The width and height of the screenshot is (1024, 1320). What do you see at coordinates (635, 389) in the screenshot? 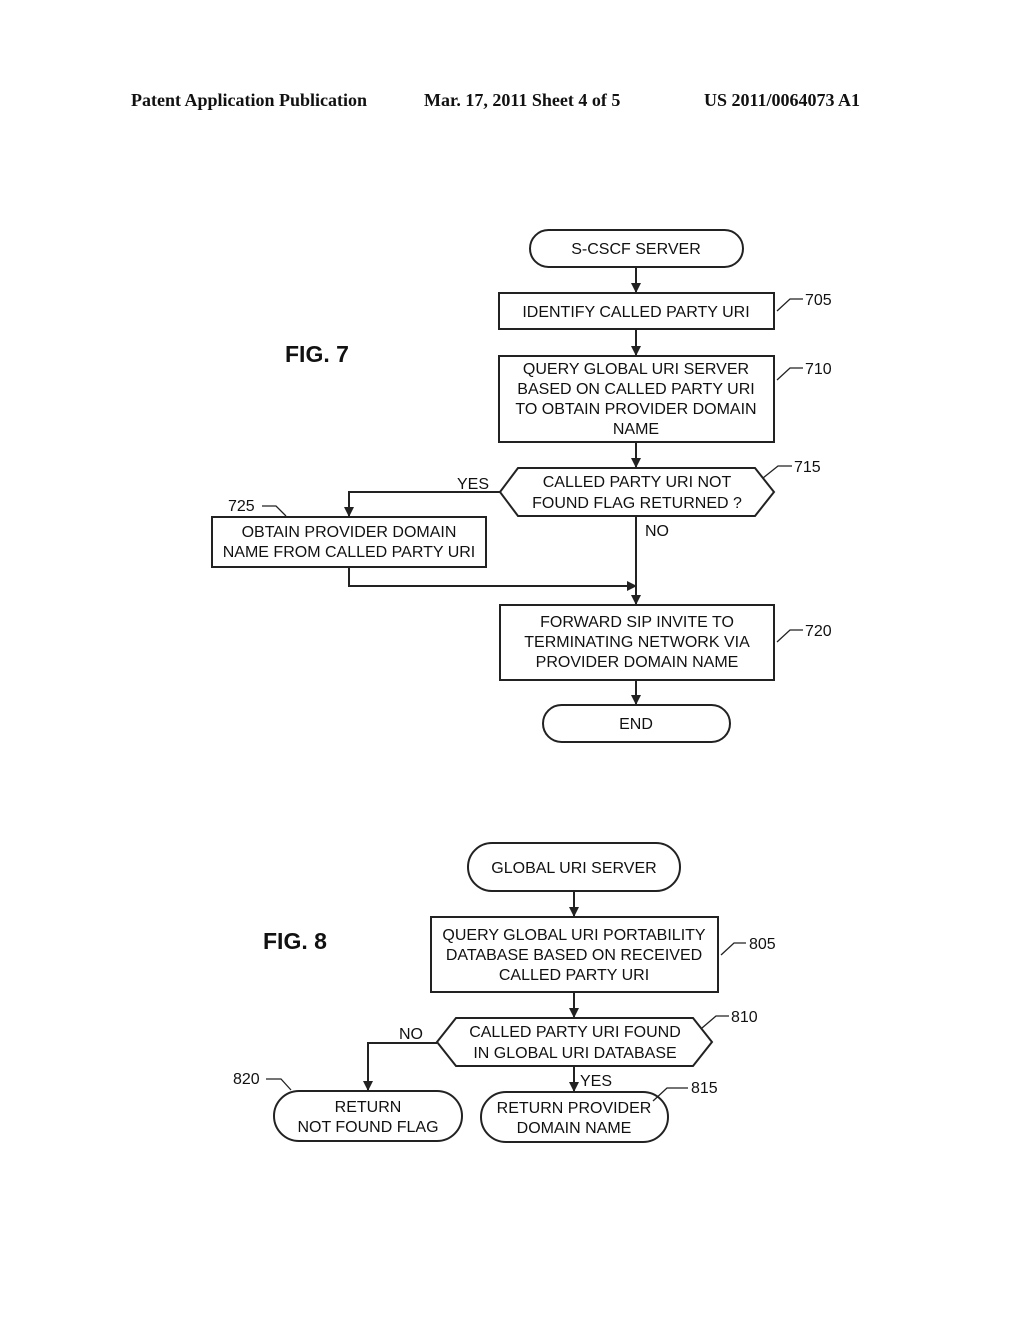
I see `step-710-line-2: BASED ON CALLED PARTY URI` at bounding box center [635, 389].